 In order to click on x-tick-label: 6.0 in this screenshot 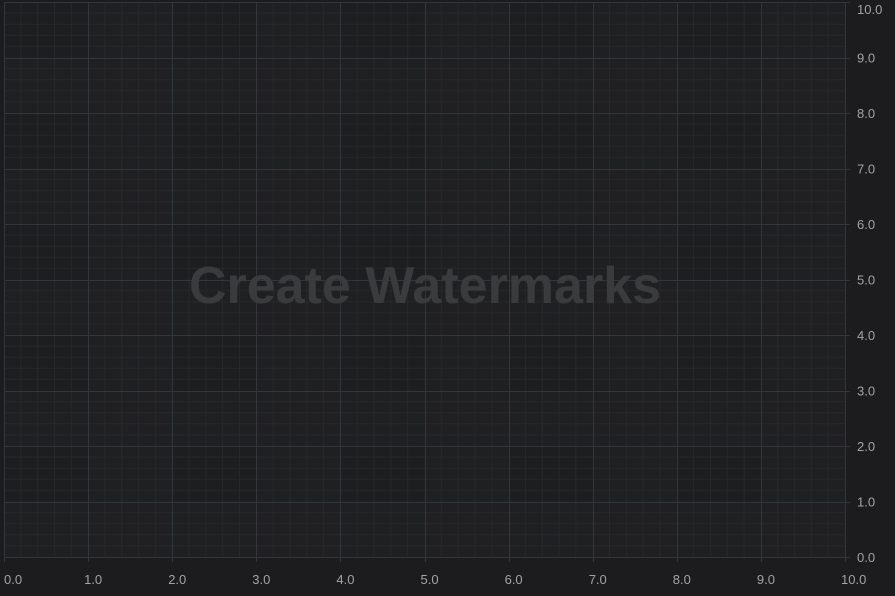, I will do `click(514, 579)`.